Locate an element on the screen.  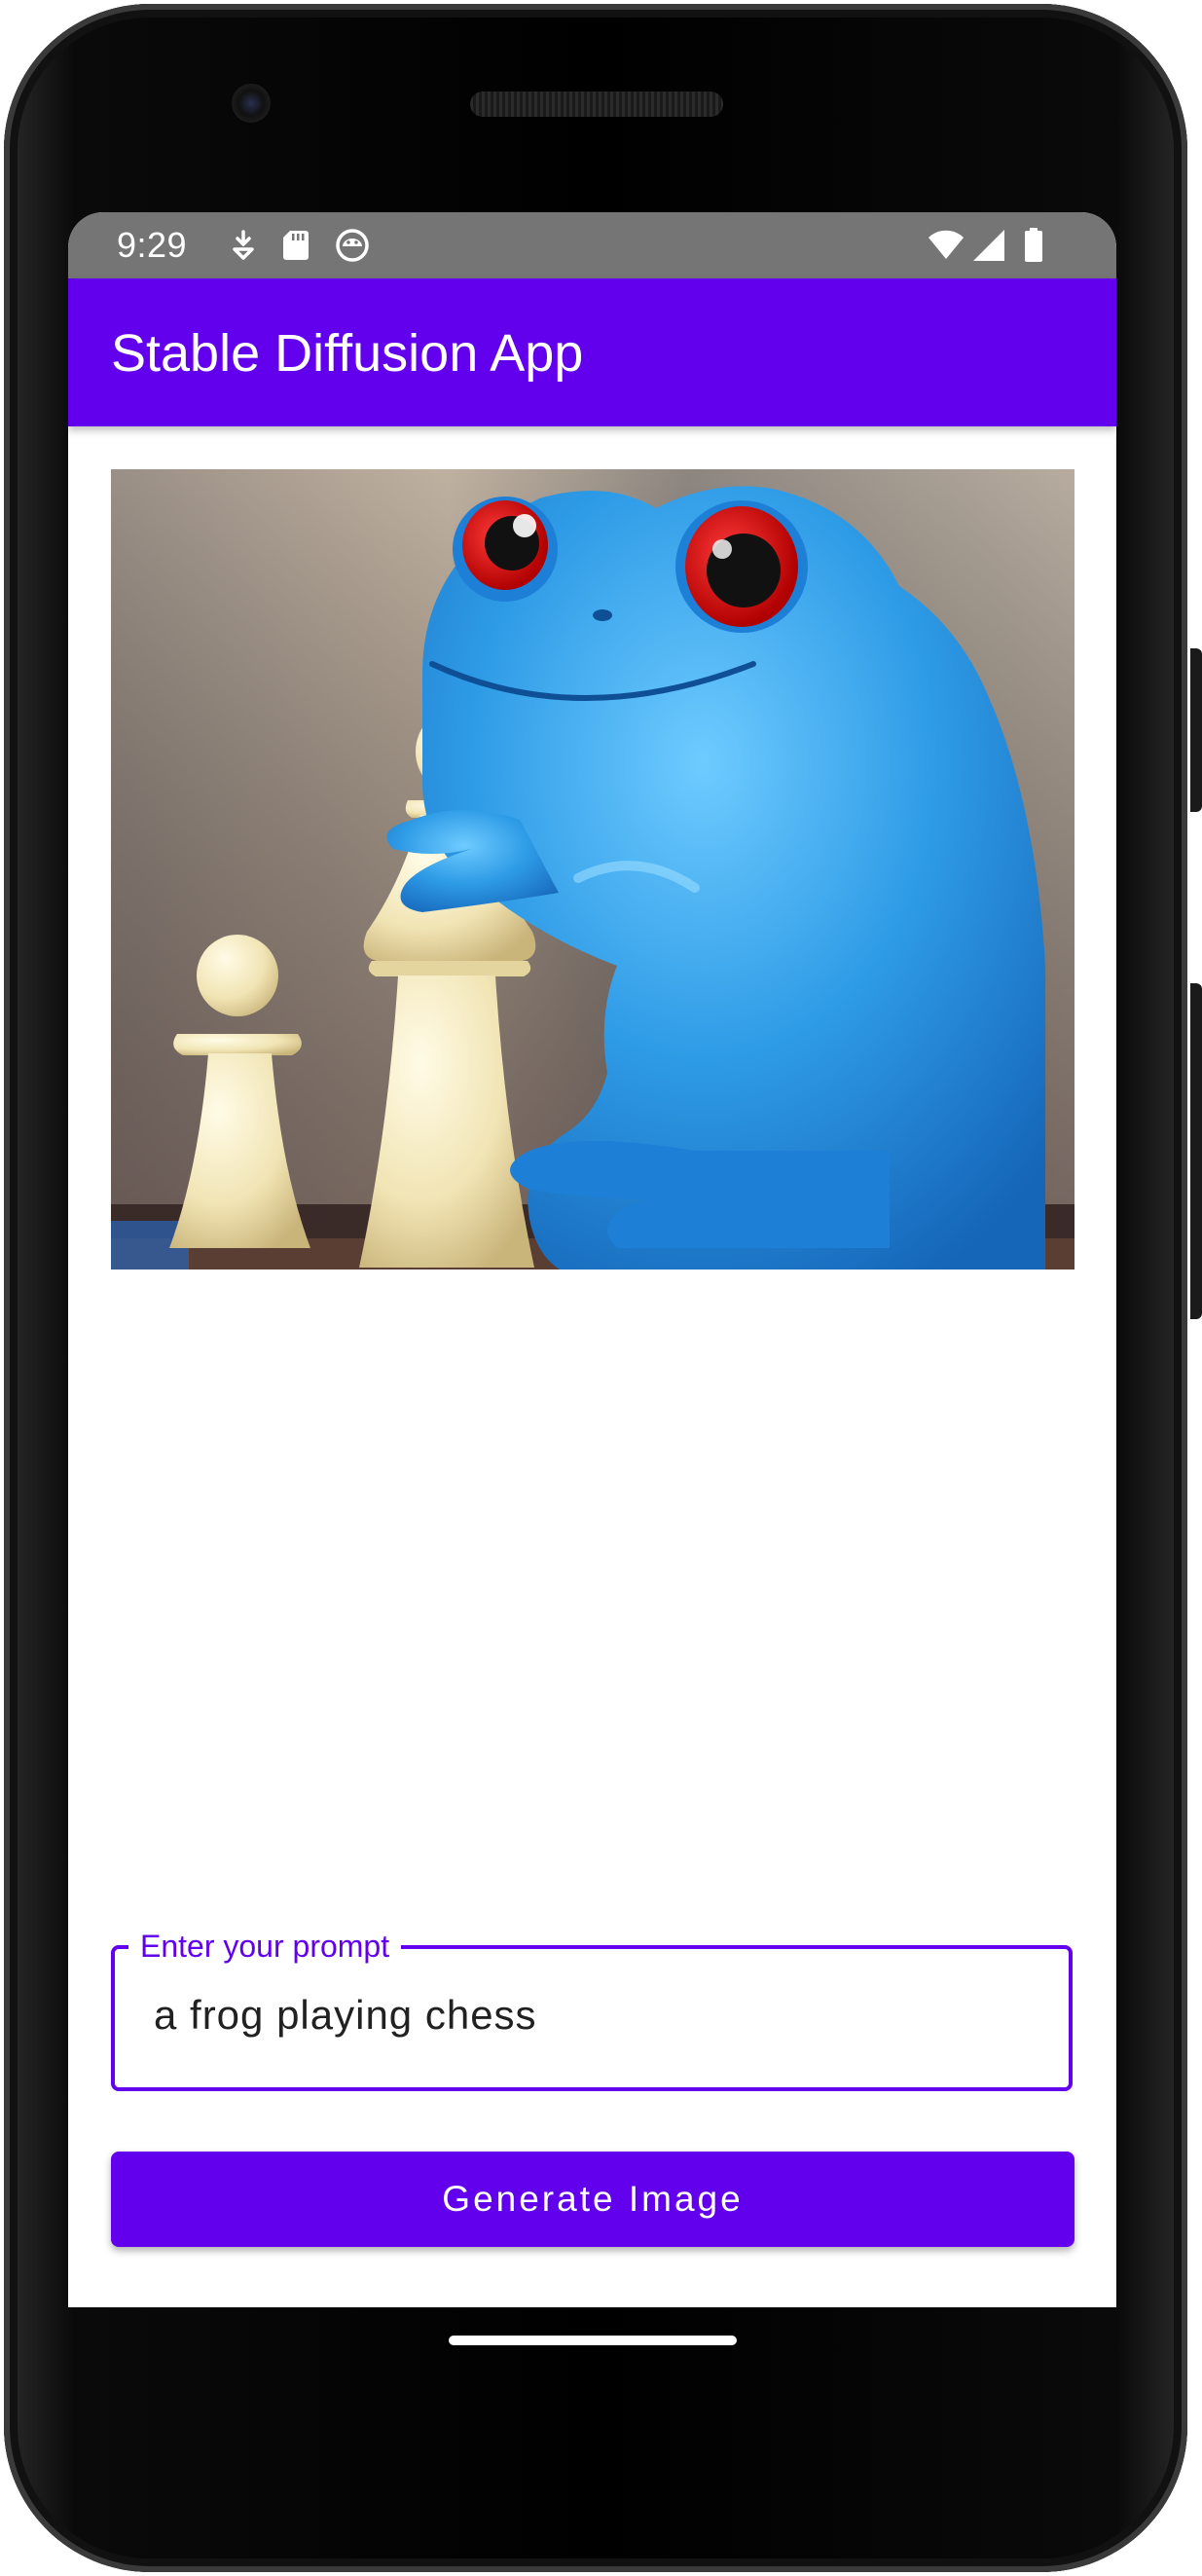
prompt-label: Enter your prompt is located at coordinates (265, 1946).